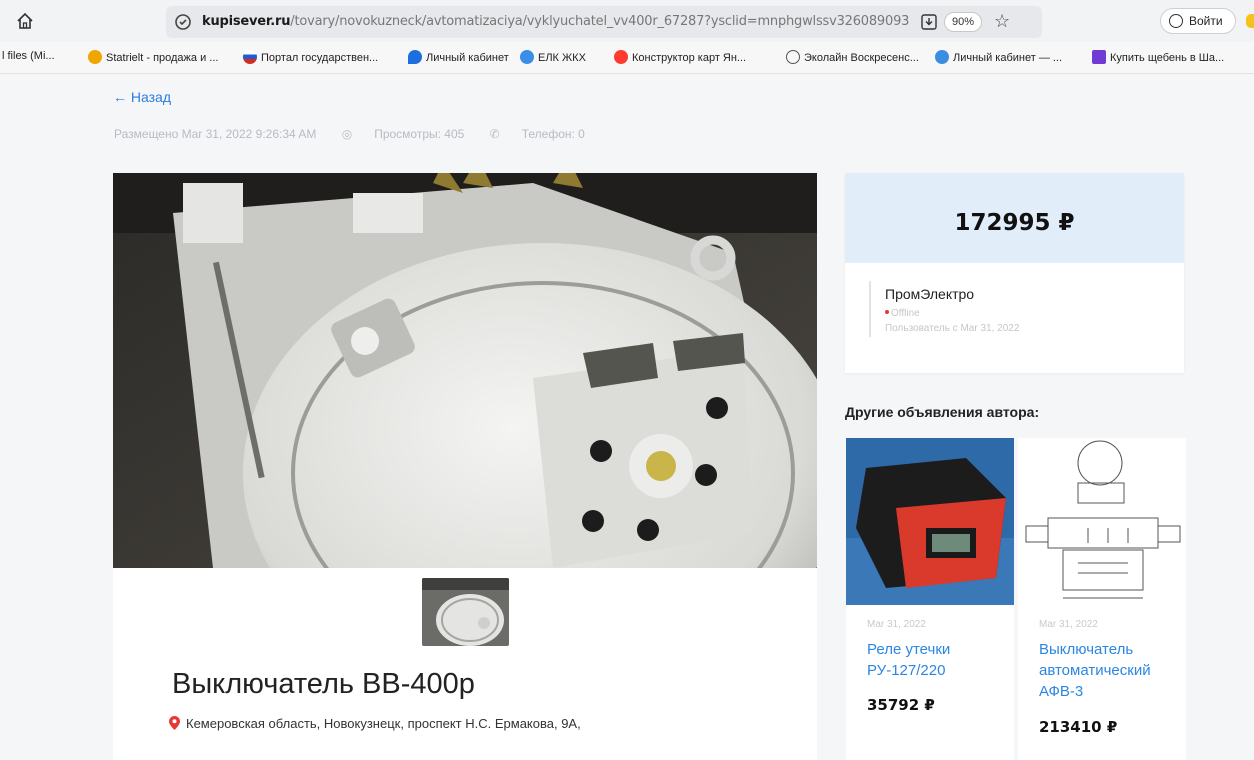 This screenshot has width=1254, height=760. I want to click on back-link: ← Назад, so click(142, 97).